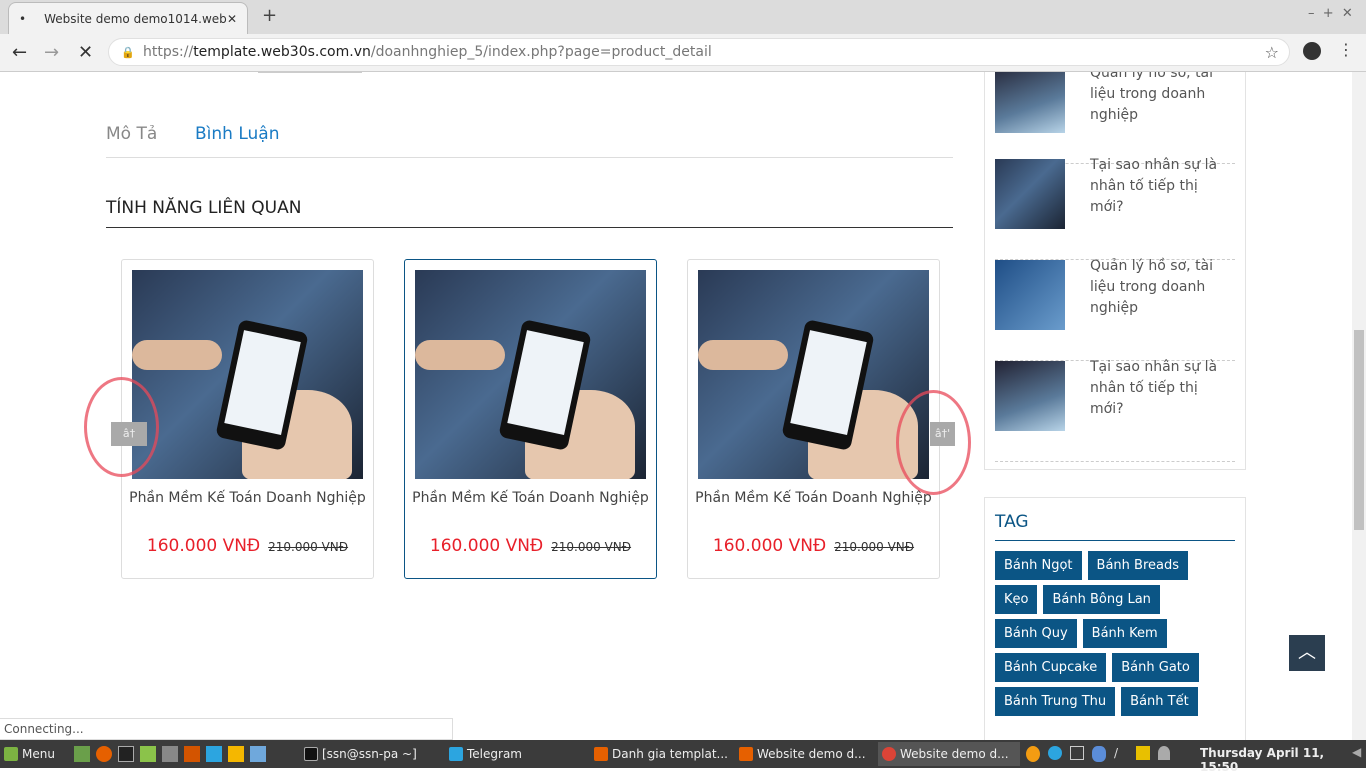 The height and width of the screenshot is (774, 1366). Describe the element at coordinates (1101, 599) in the screenshot. I see `tag-button: Bánh Bông Lan` at that location.